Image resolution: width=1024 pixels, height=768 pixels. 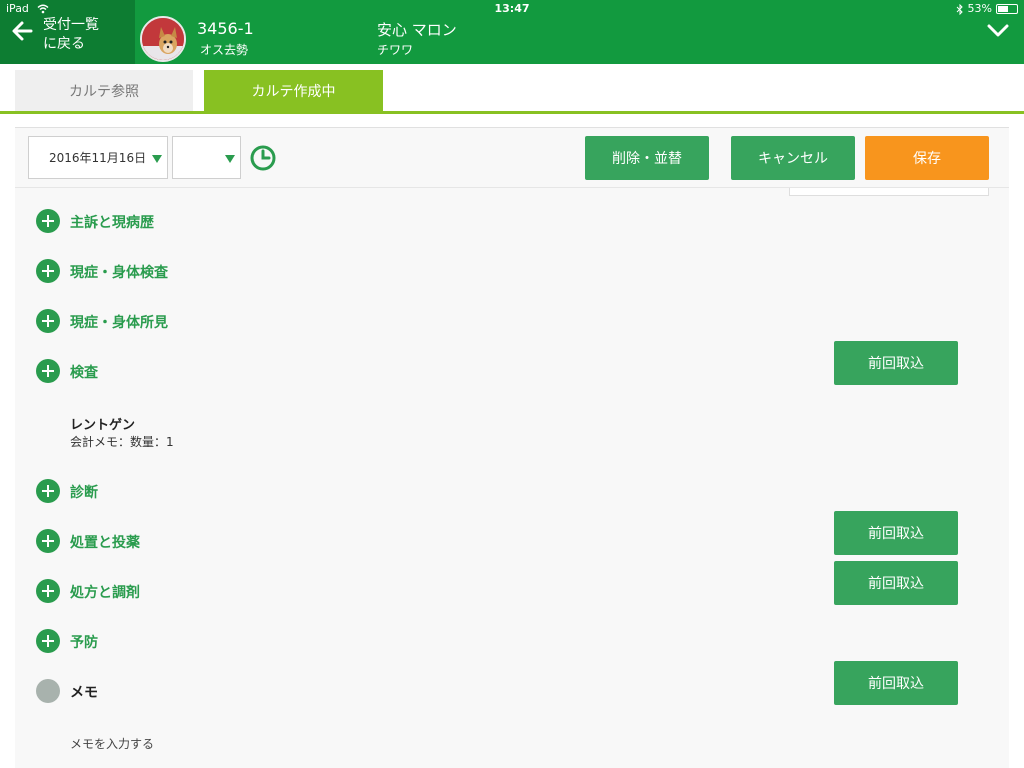 I want to click on battery-icon, so click(x=1007, y=9).